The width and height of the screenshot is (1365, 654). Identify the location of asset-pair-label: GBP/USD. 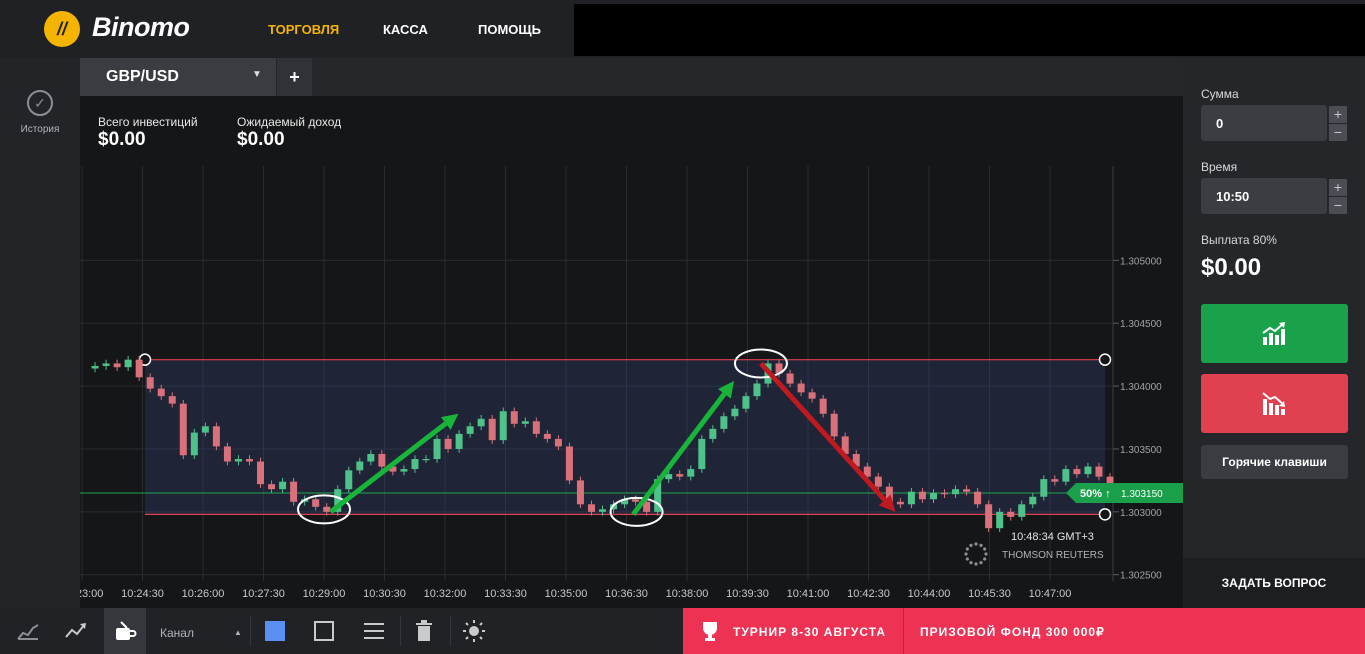
(142, 76).